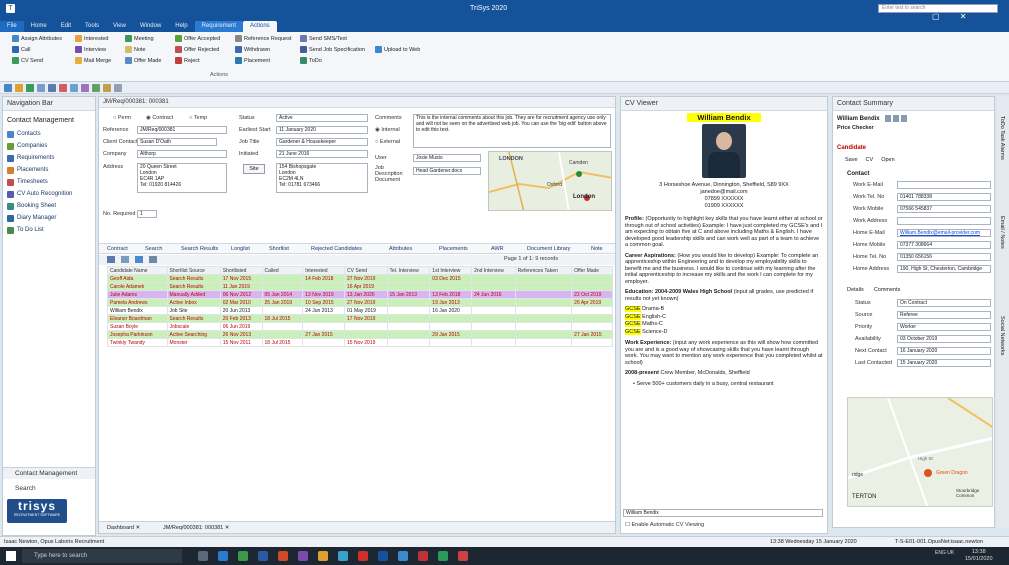  What do you see at coordinates (944, 209) in the screenshot?
I see `summary-field-value: 07566 545837` at bounding box center [944, 209].